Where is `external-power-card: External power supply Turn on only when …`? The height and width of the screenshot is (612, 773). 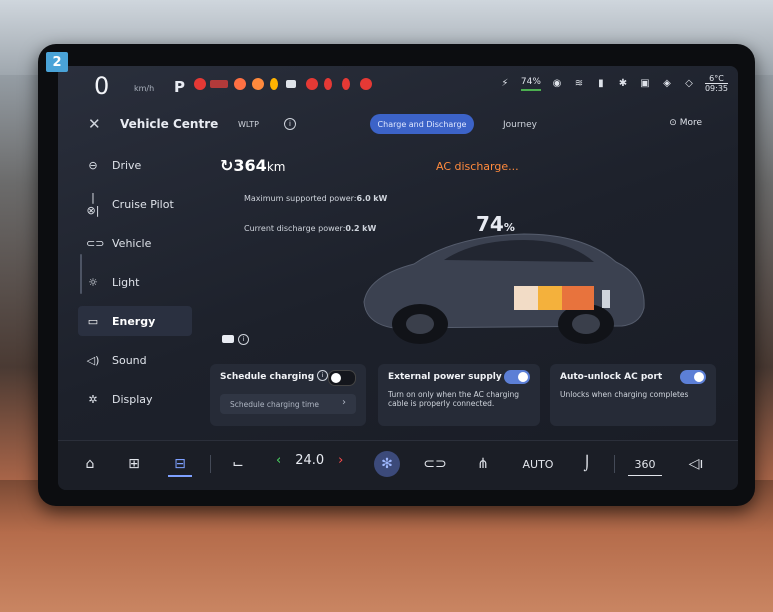 external-power-card: External power supply Turn on only when … is located at coordinates (459, 395).